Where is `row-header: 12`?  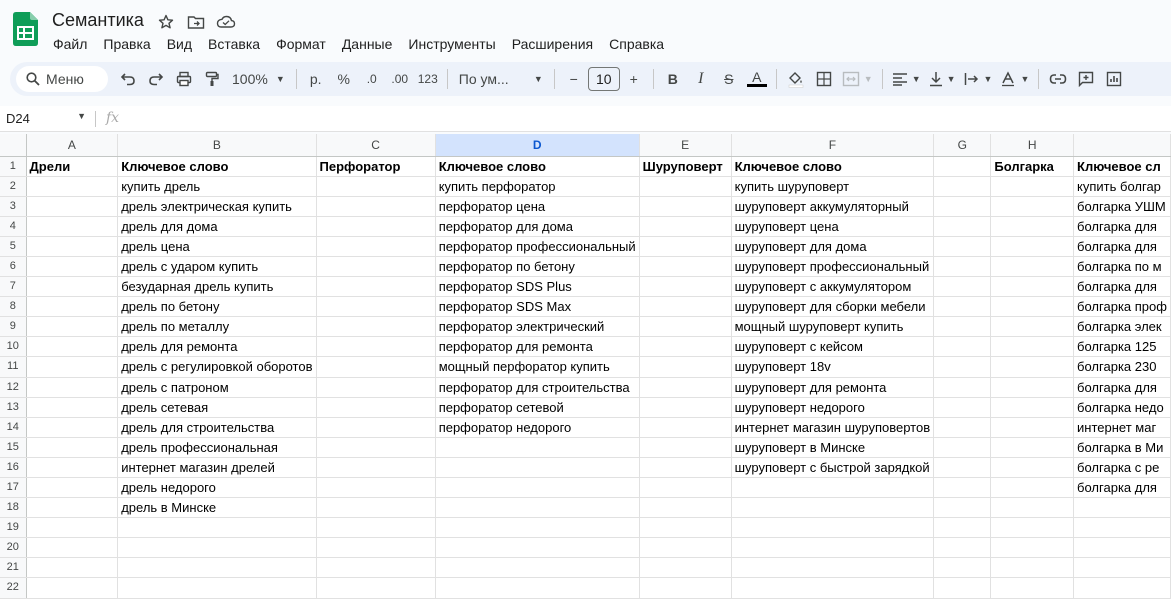
row-header: 12 is located at coordinates (13, 387).